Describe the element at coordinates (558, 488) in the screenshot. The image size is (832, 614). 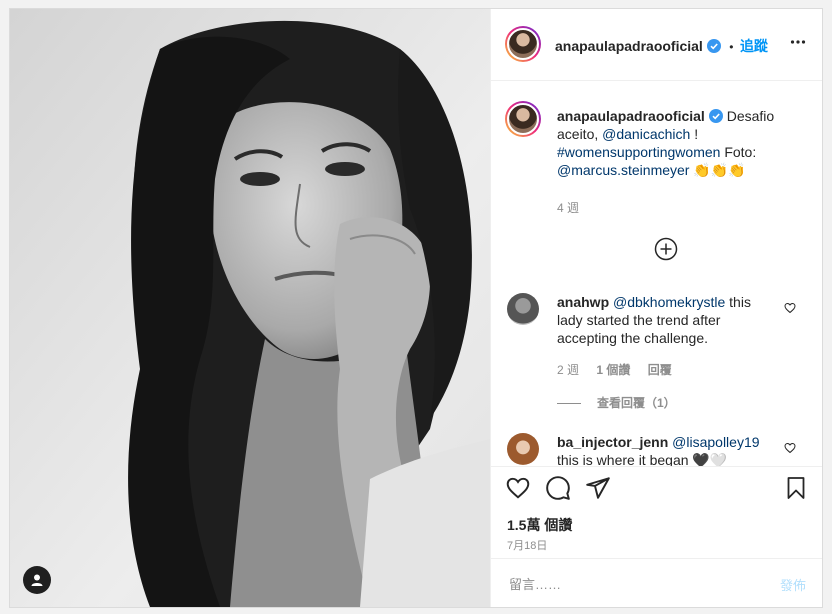
I see `comment-bubble-icon` at that location.